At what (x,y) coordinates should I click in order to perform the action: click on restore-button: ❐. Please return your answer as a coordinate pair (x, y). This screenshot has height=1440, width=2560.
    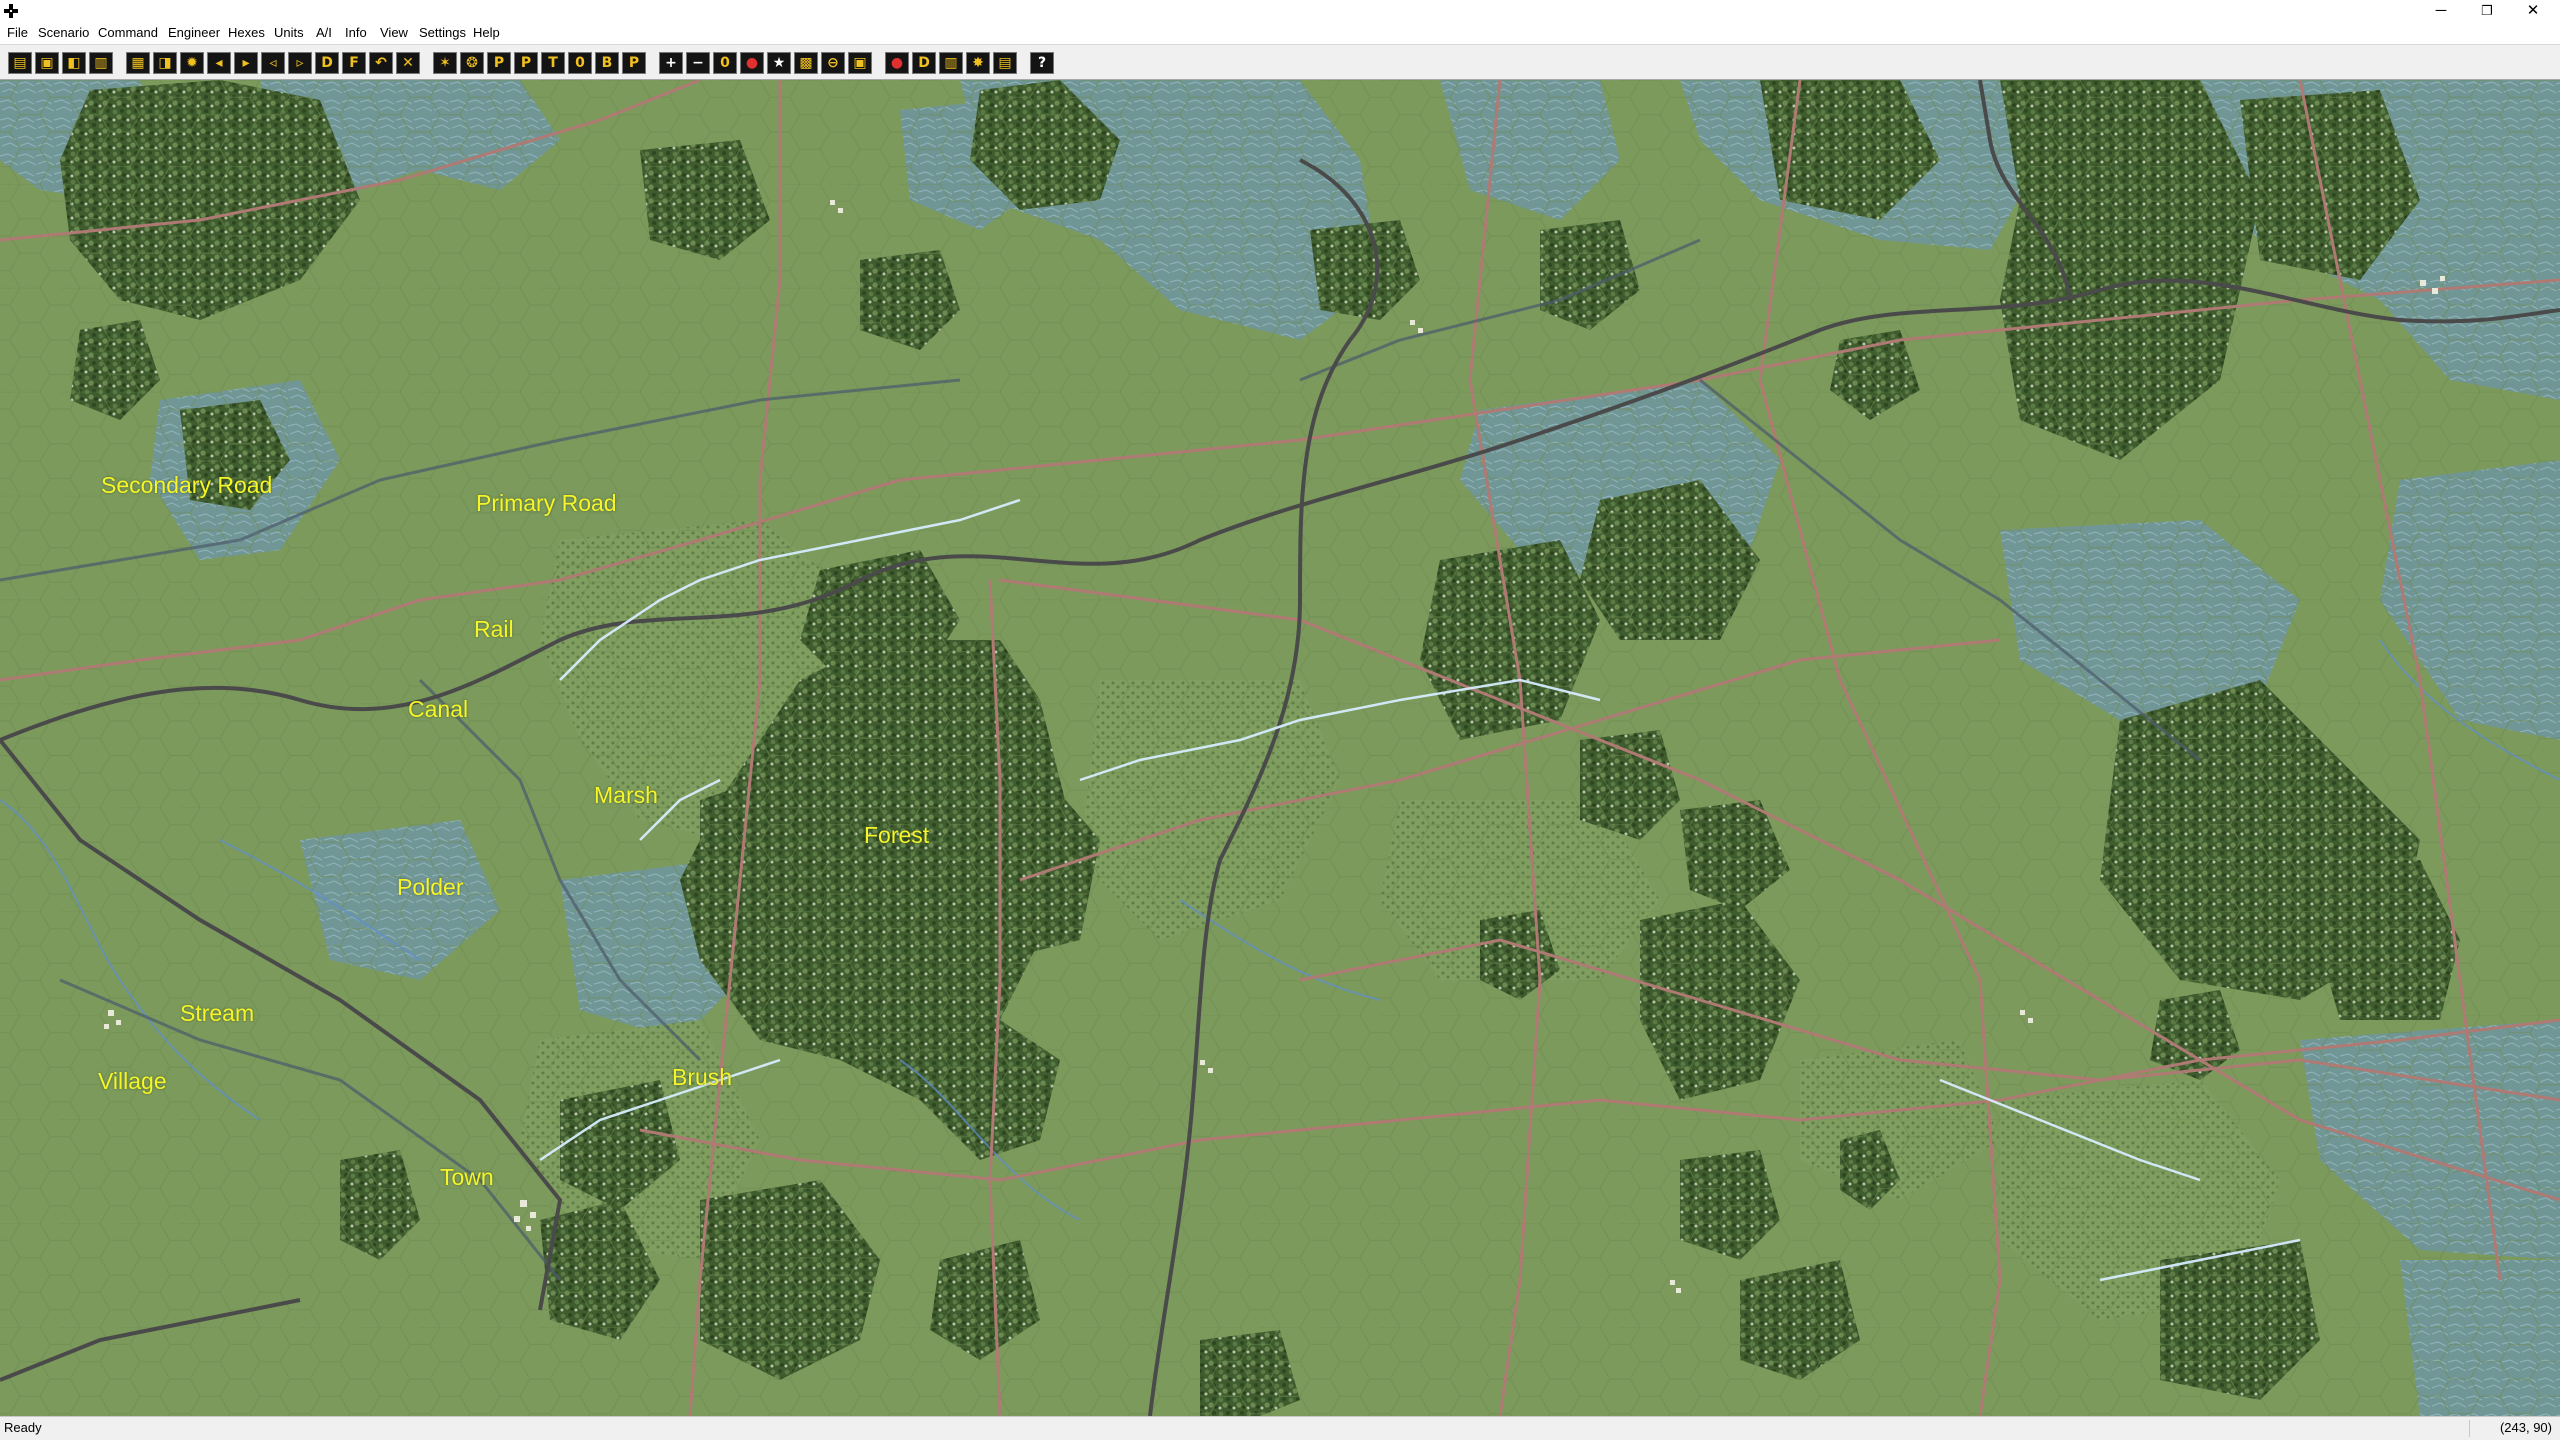
    Looking at the image, I should click on (2487, 11).